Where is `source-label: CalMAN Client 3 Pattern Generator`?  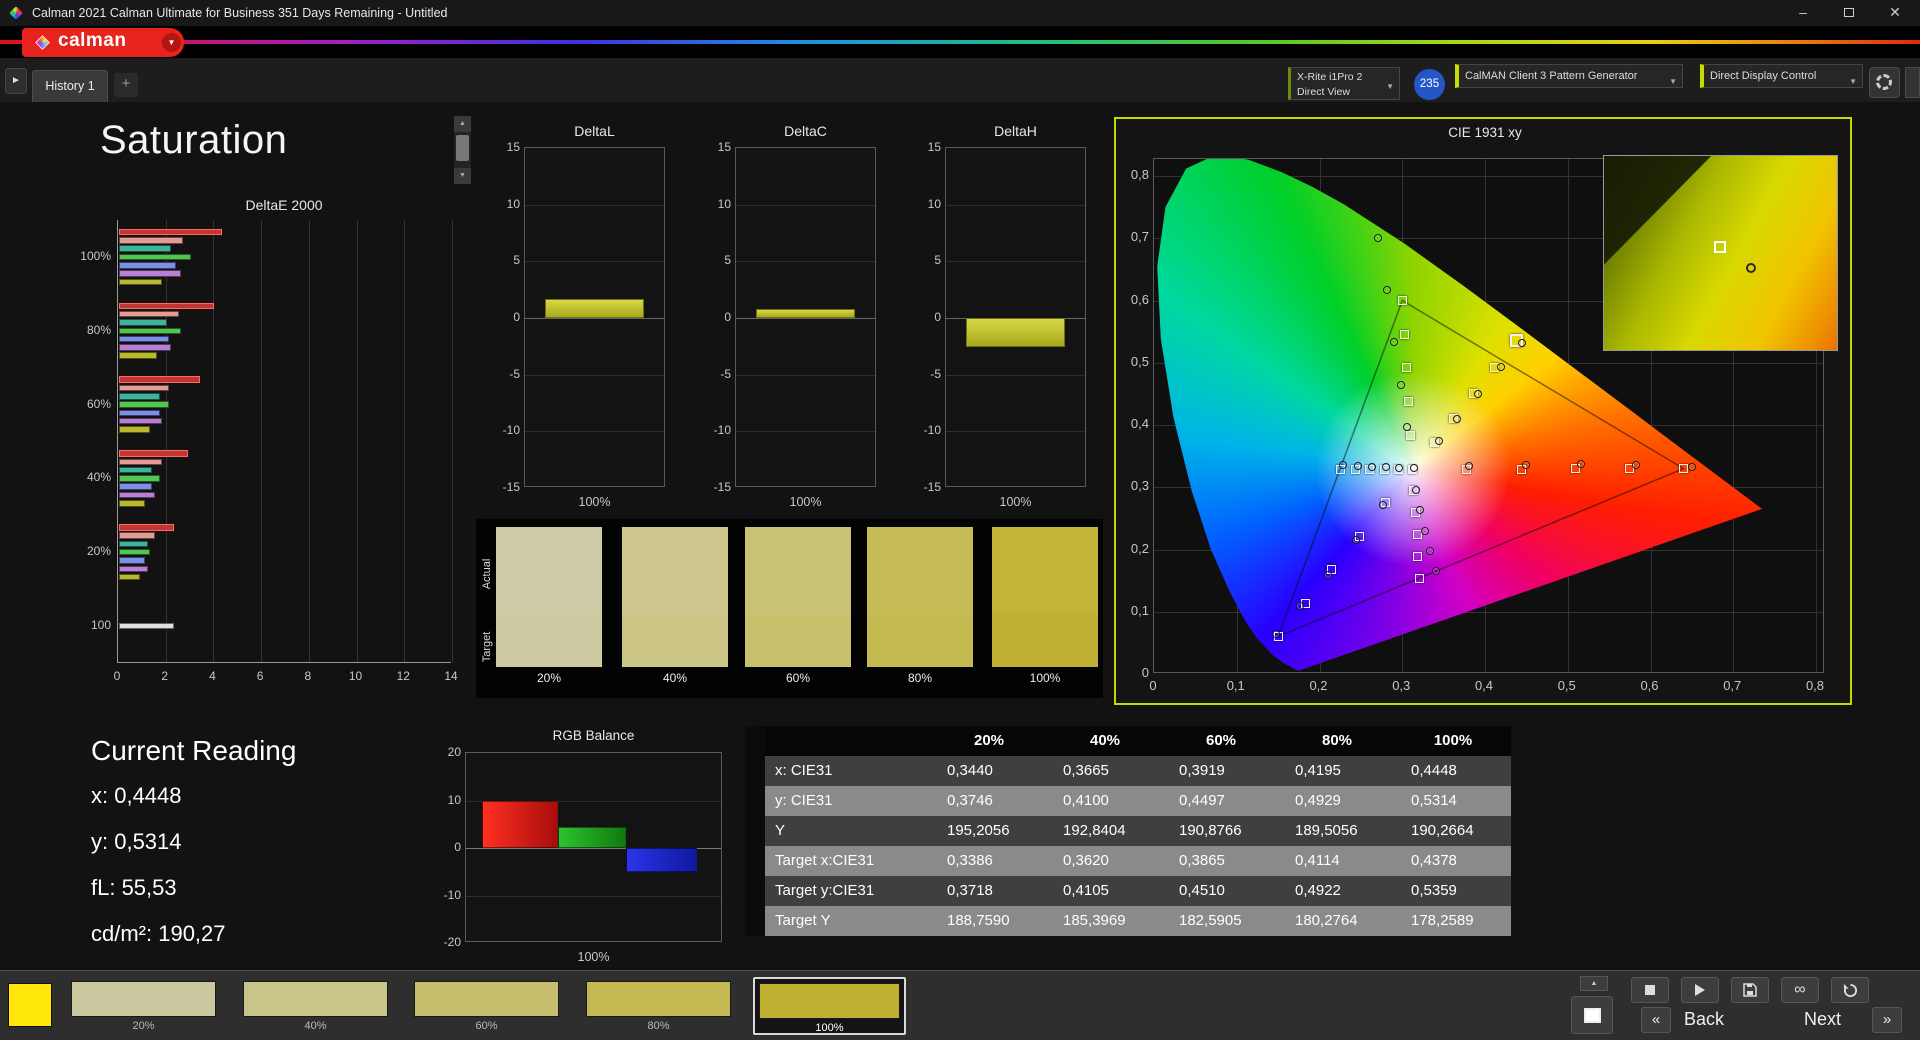 source-label: CalMAN Client 3 Pattern Generator is located at coordinates (1551, 76).